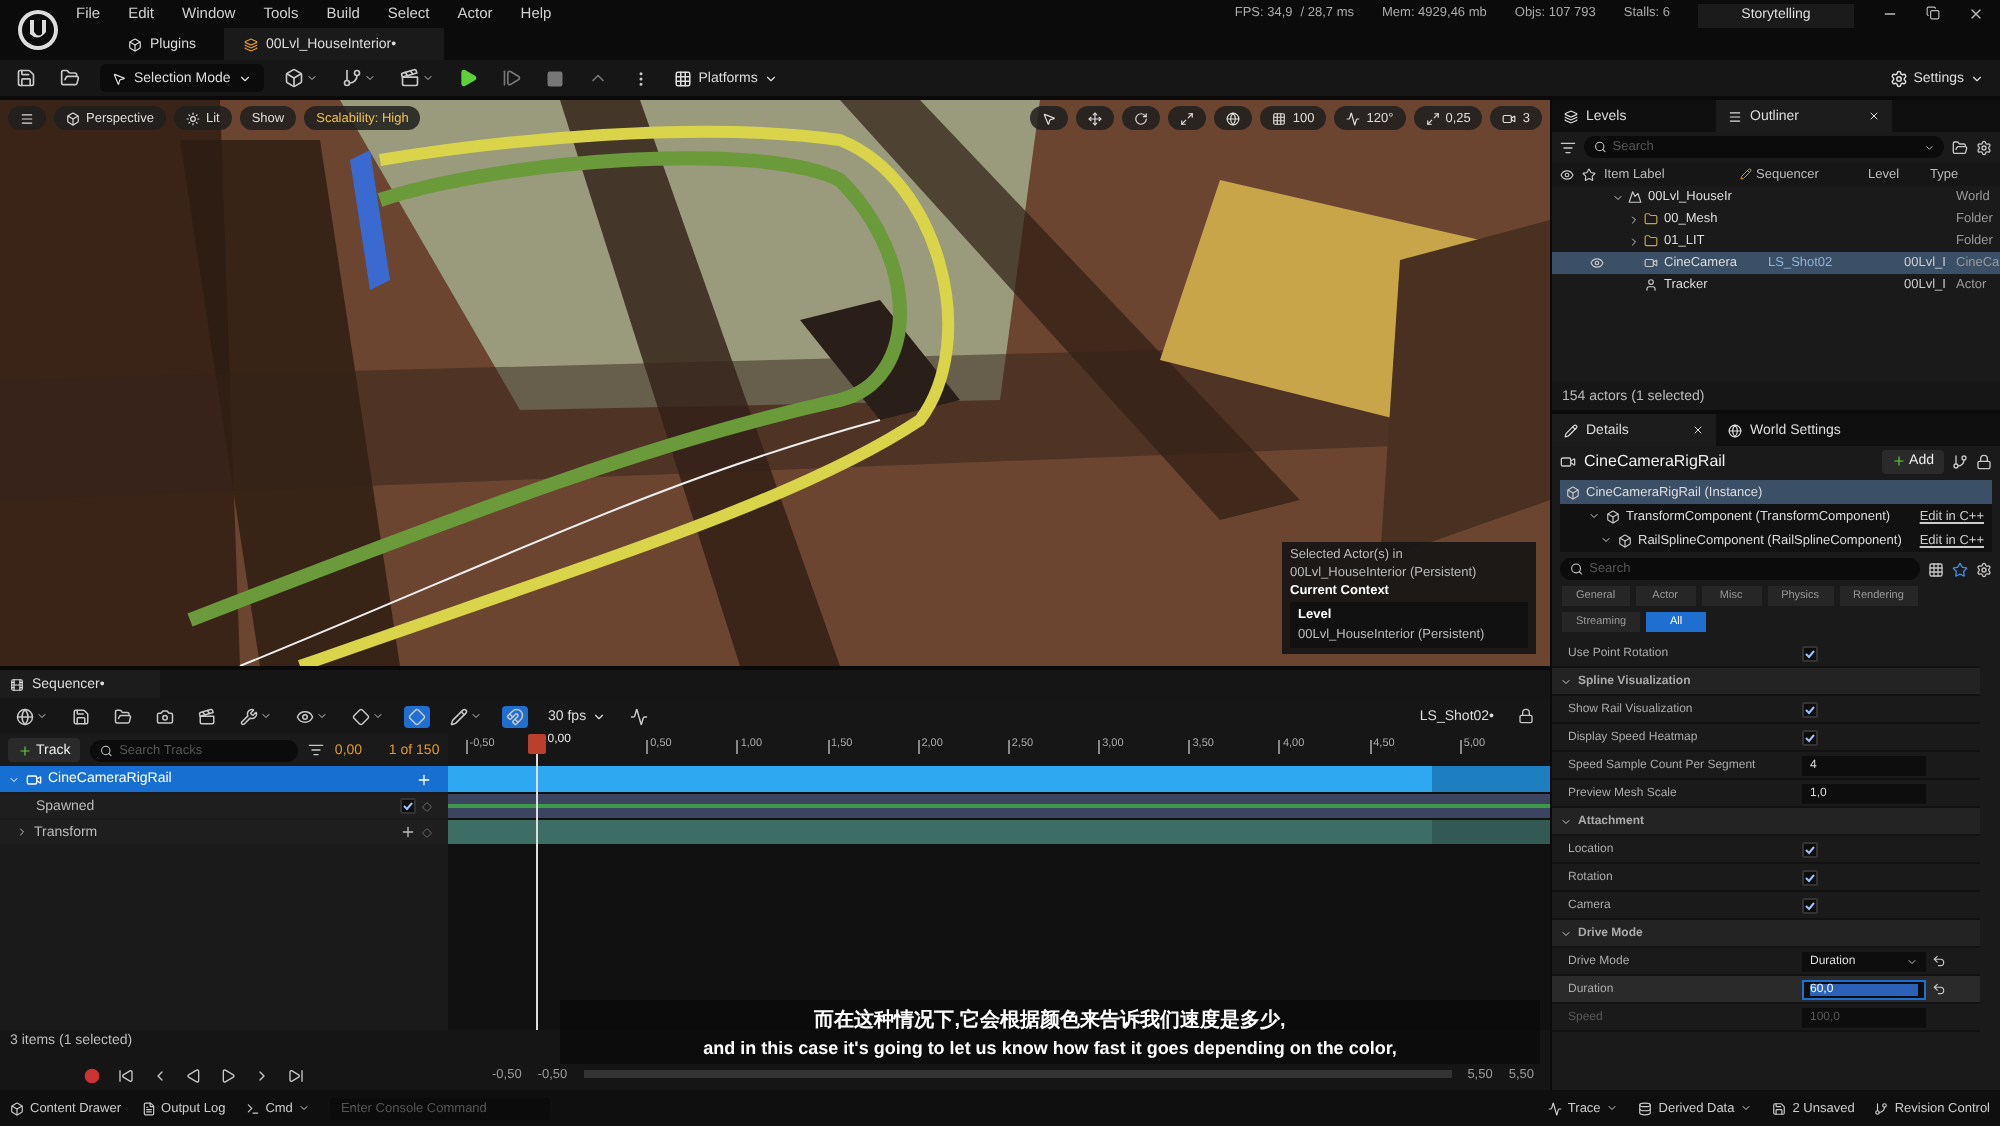 This screenshot has width=2000, height=1126. I want to click on move-icon, so click(1095, 118).